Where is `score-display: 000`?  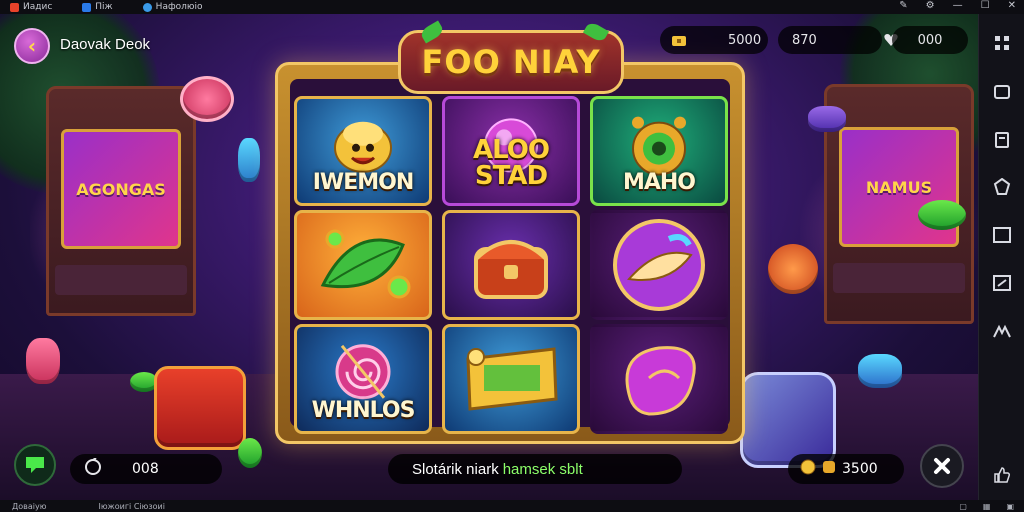 score-display: 000 is located at coordinates (930, 40).